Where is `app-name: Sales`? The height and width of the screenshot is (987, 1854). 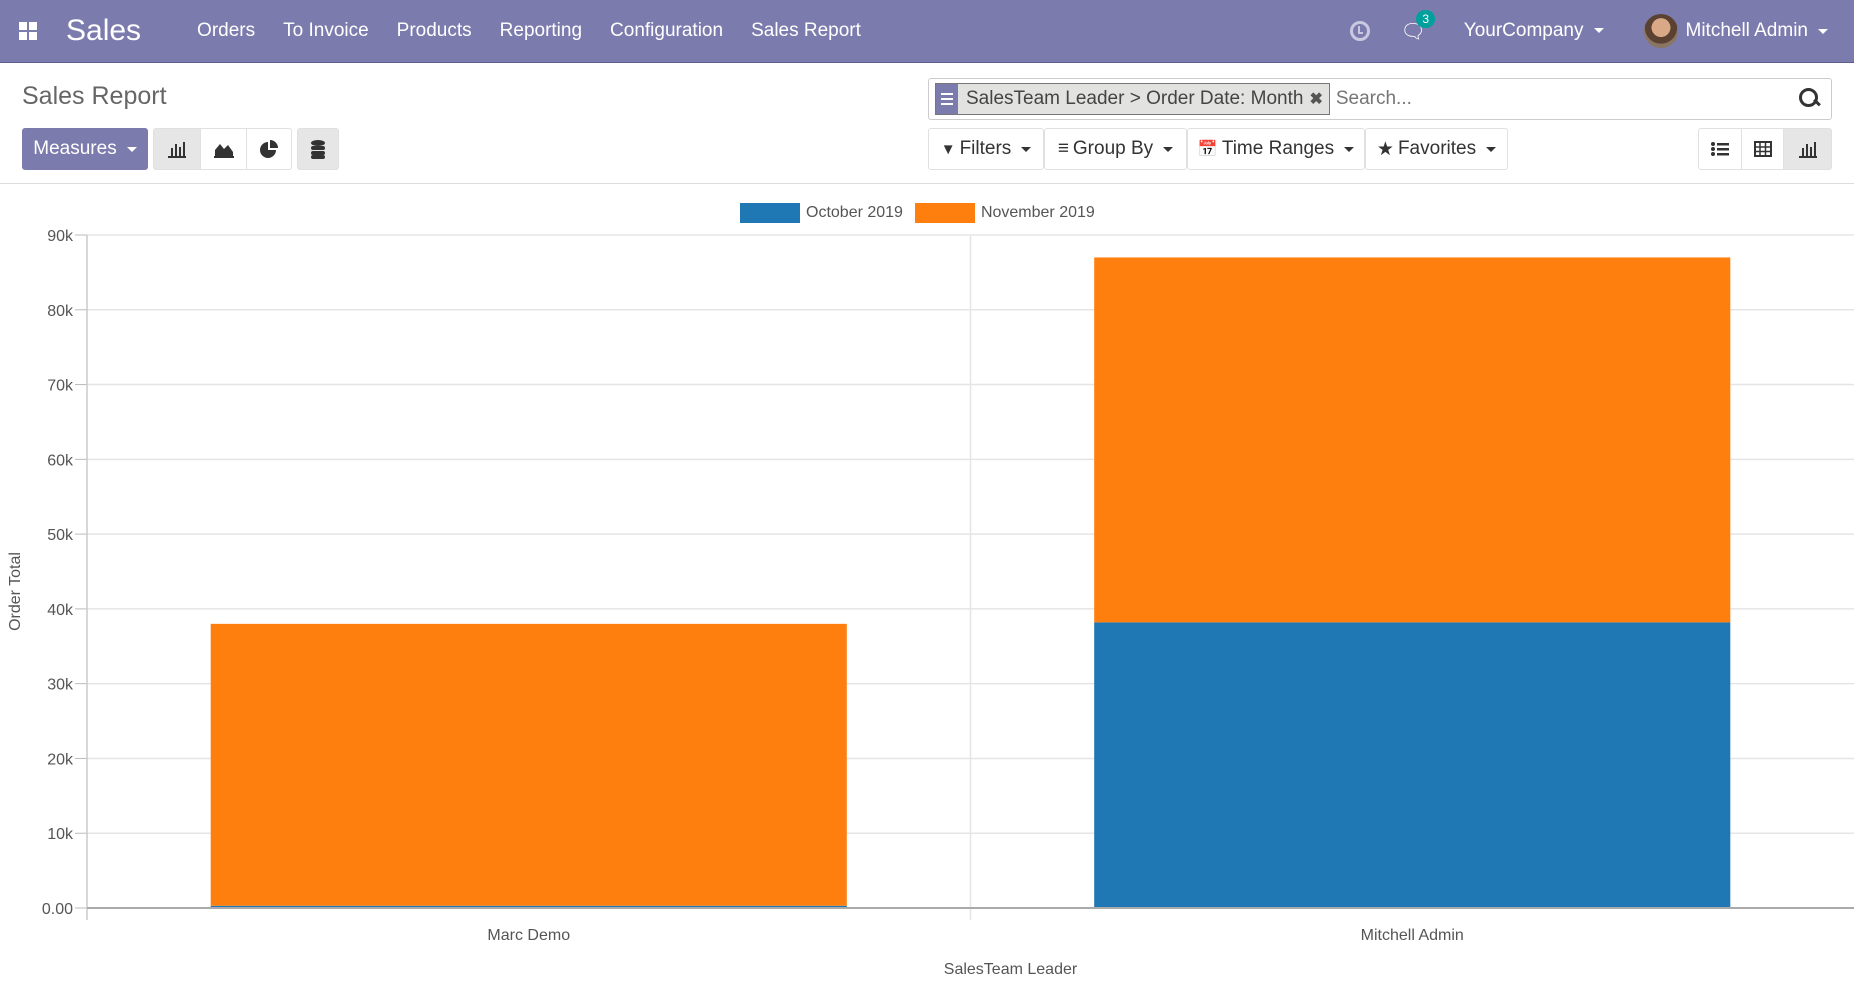 app-name: Sales is located at coordinates (104, 30).